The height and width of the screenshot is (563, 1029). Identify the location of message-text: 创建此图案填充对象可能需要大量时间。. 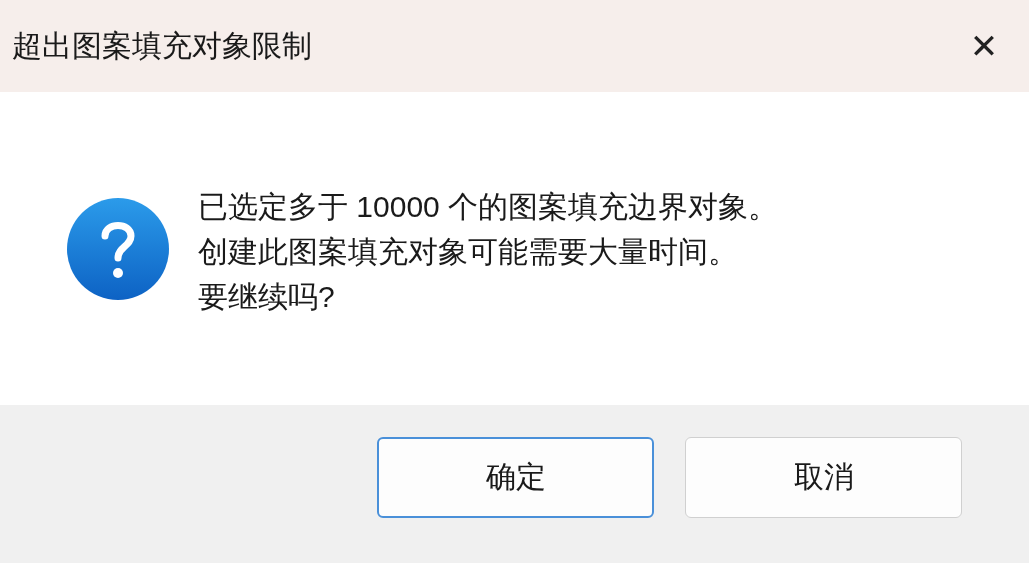
(468, 252).